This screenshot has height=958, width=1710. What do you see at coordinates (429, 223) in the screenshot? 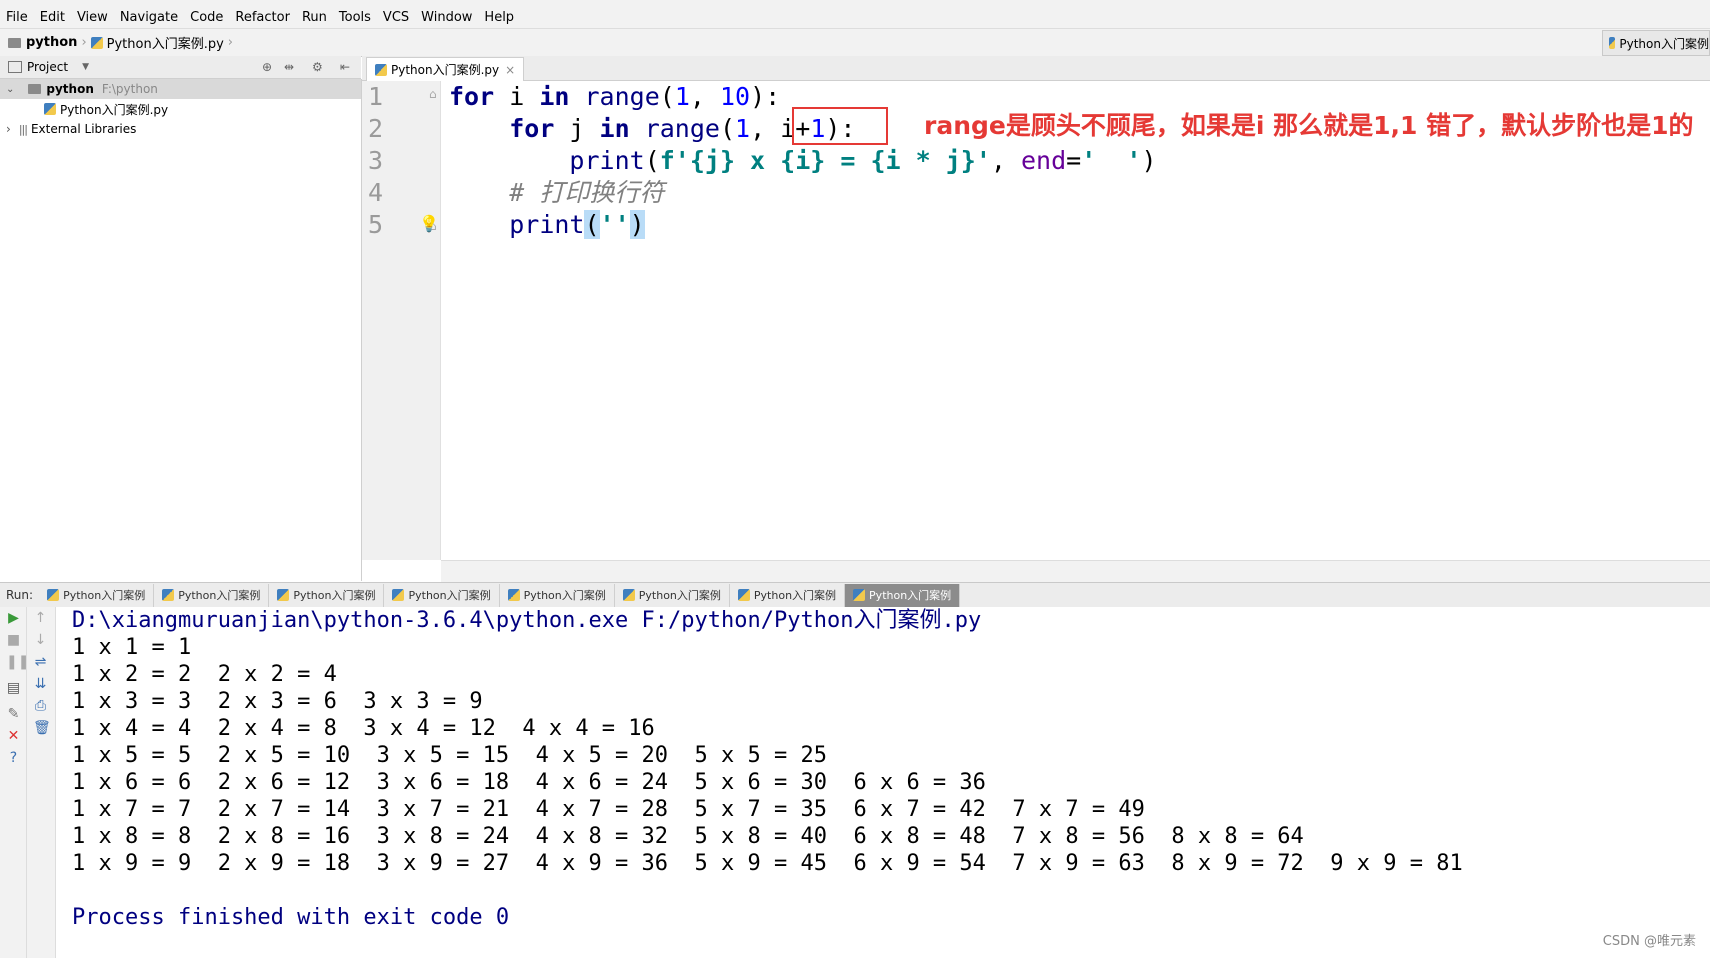
I see `lightbulb-icon: 💡` at bounding box center [429, 223].